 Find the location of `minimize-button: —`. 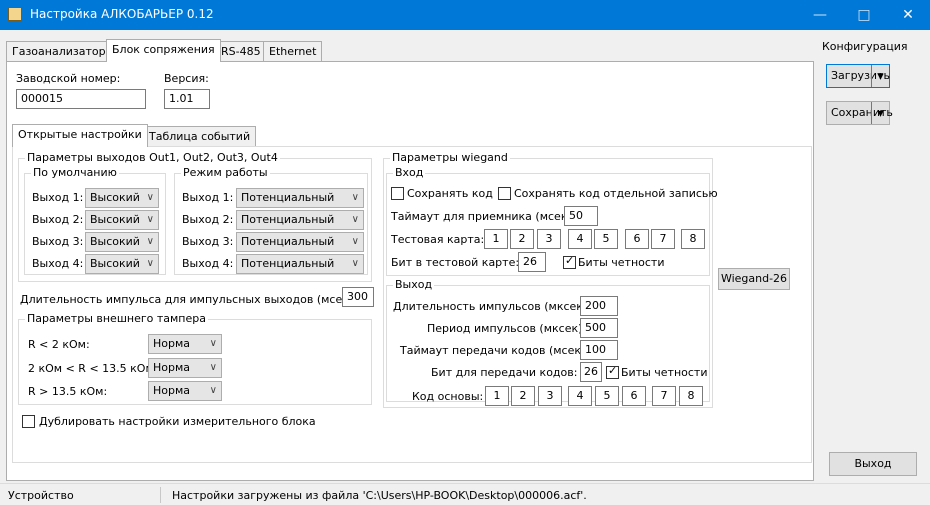

minimize-button: — is located at coordinates (820, 15).